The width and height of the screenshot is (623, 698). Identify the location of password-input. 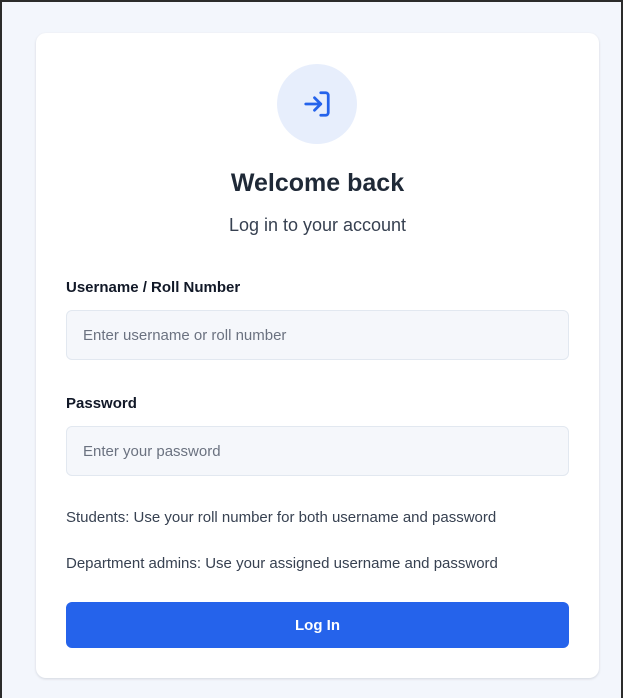
(317, 451).